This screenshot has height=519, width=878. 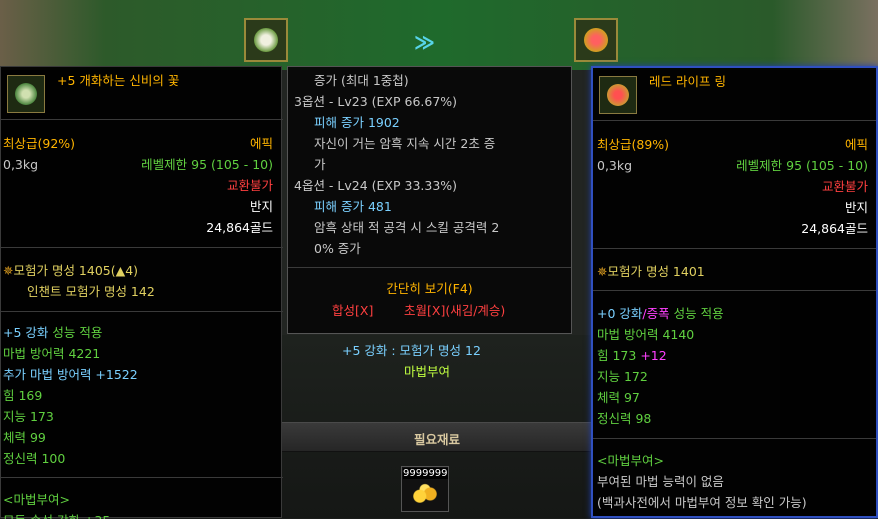 What do you see at coordinates (646, 334) in the screenshot?
I see `stat-magic-defense: 마법 방어력 4140` at bounding box center [646, 334].